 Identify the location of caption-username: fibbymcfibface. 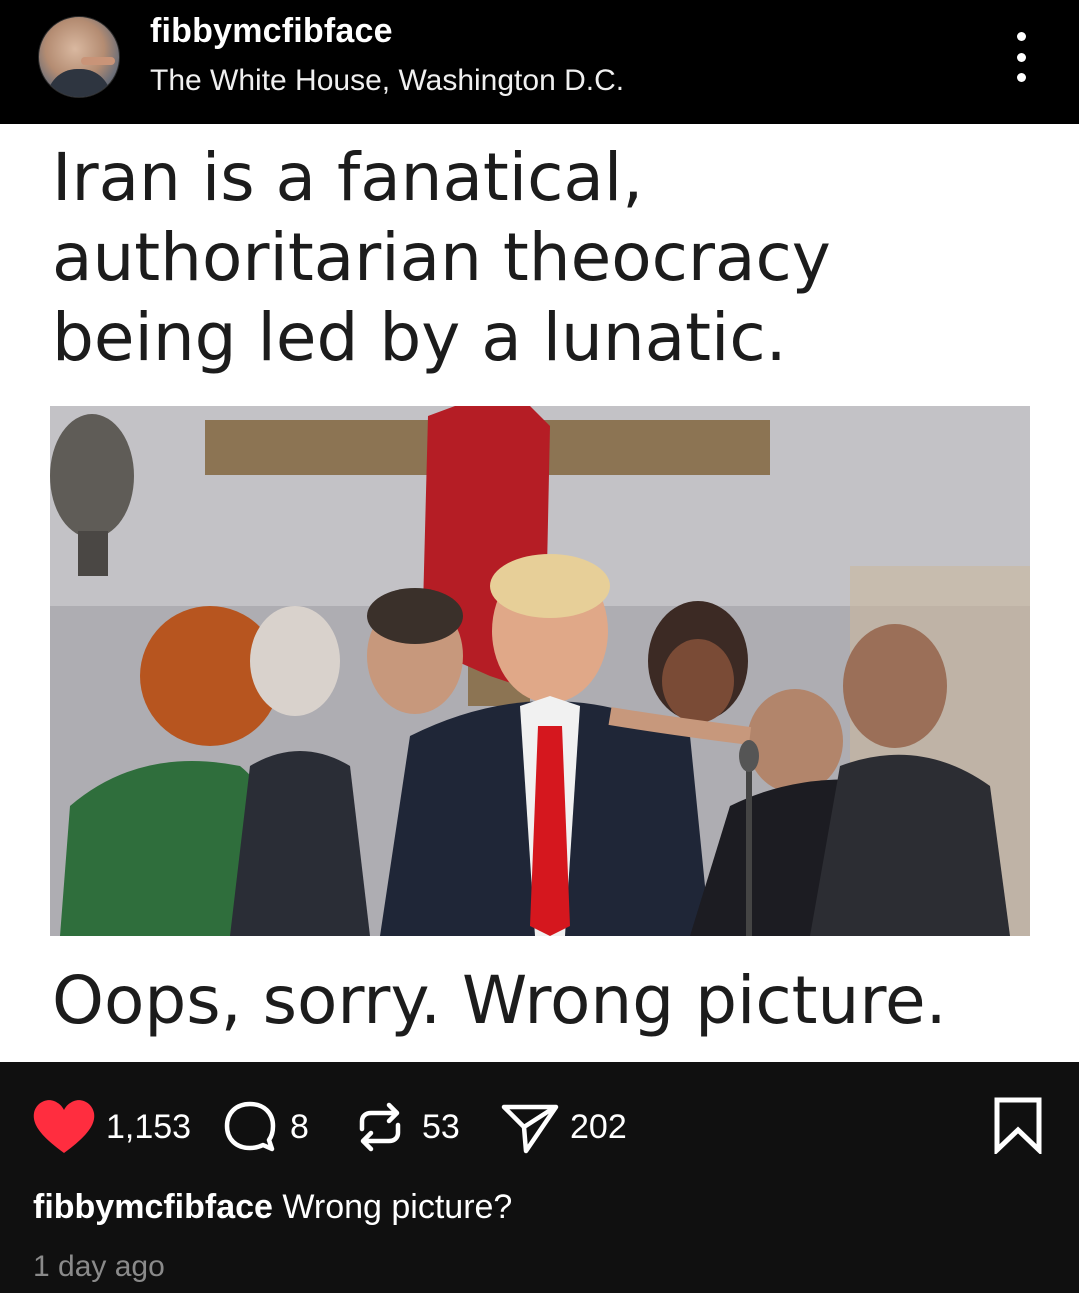
(153, 1207).